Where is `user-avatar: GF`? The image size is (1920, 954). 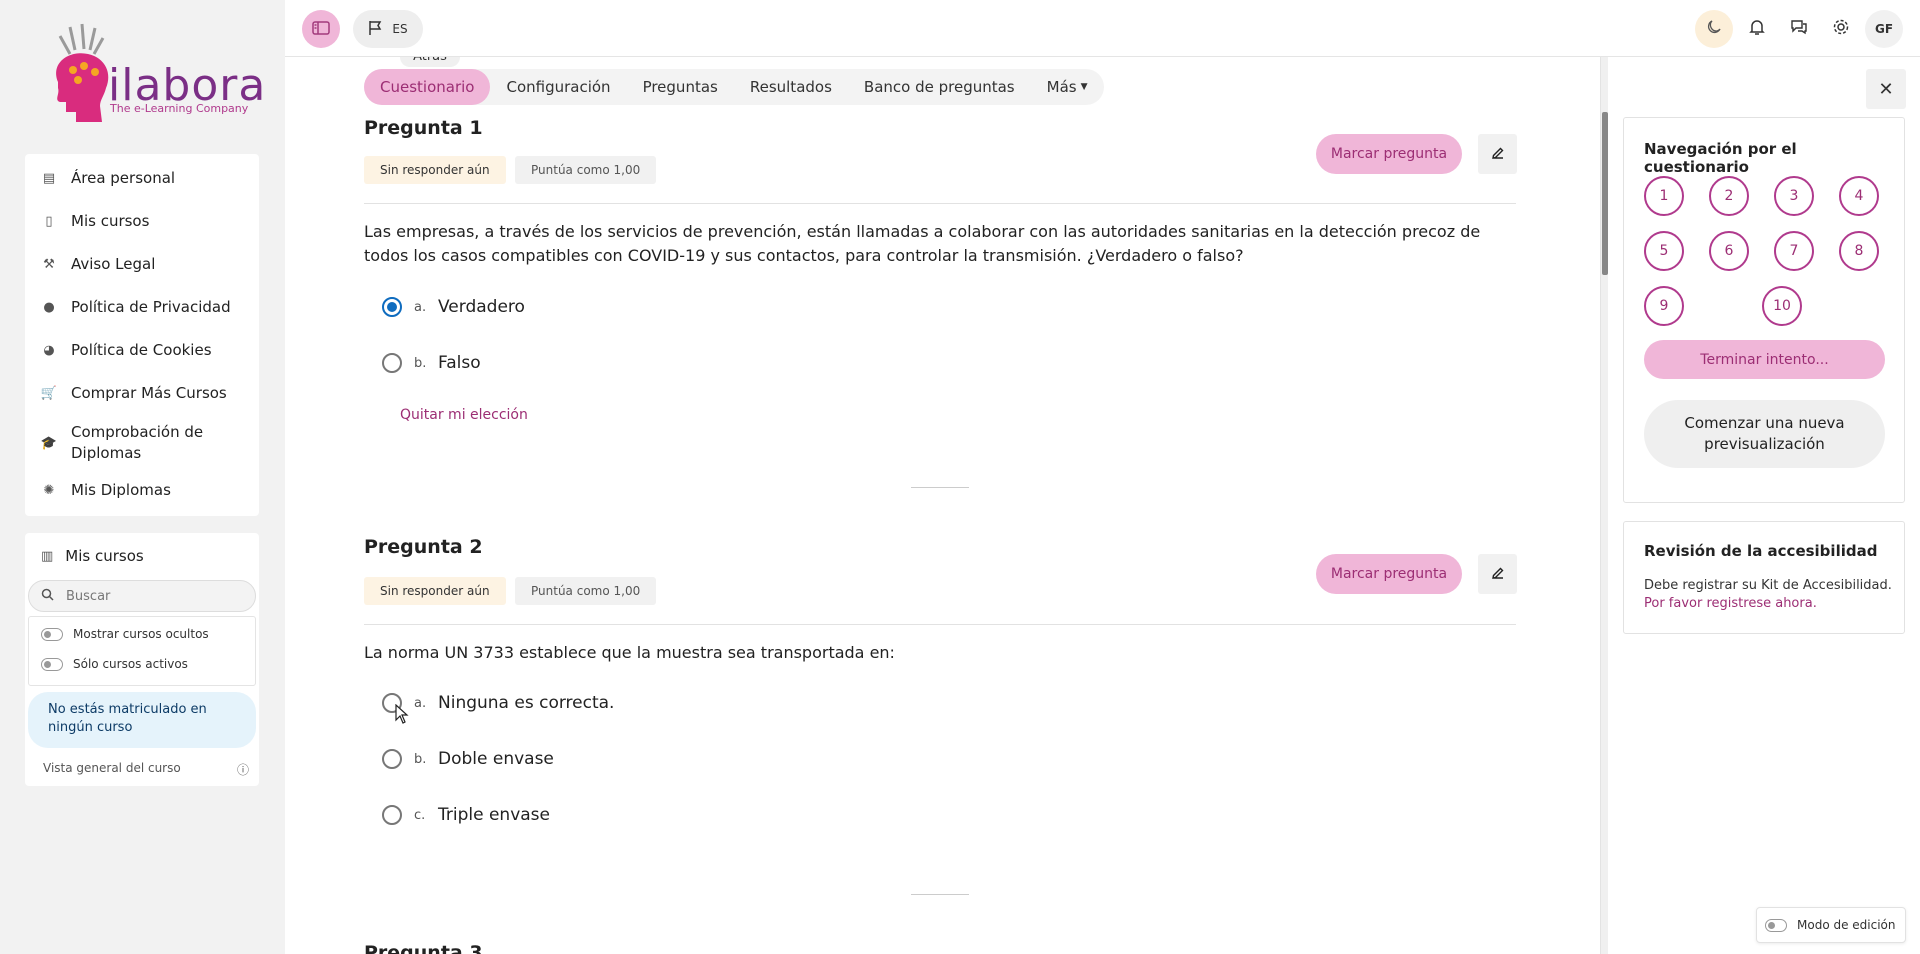
user-avatar: GF is located at coordinates (1884, 29).